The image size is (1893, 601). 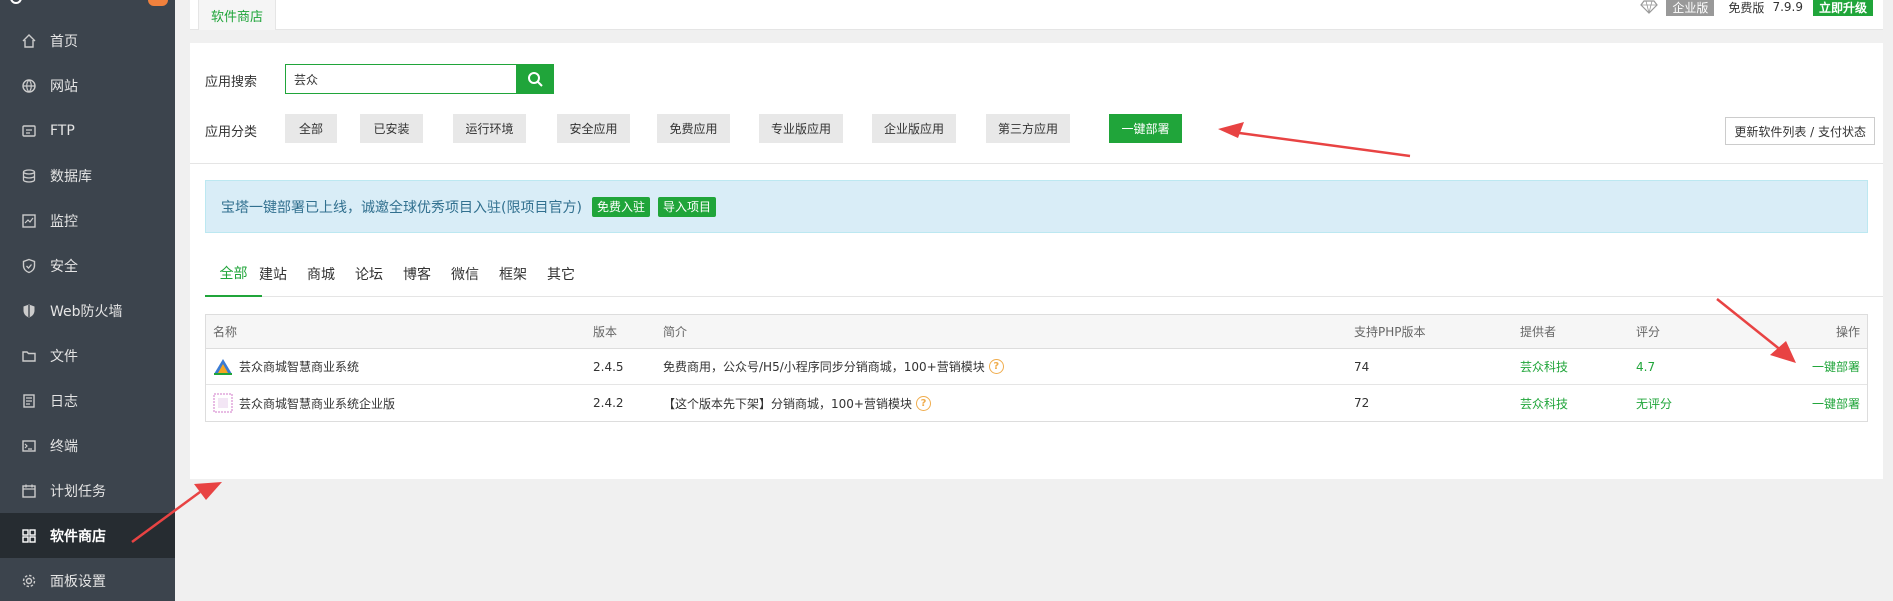 What do you see at coordinates (1028, 128) in the screenshot?
I see `category-button-7: 第三方应用` at bounding box center [1028, 128].